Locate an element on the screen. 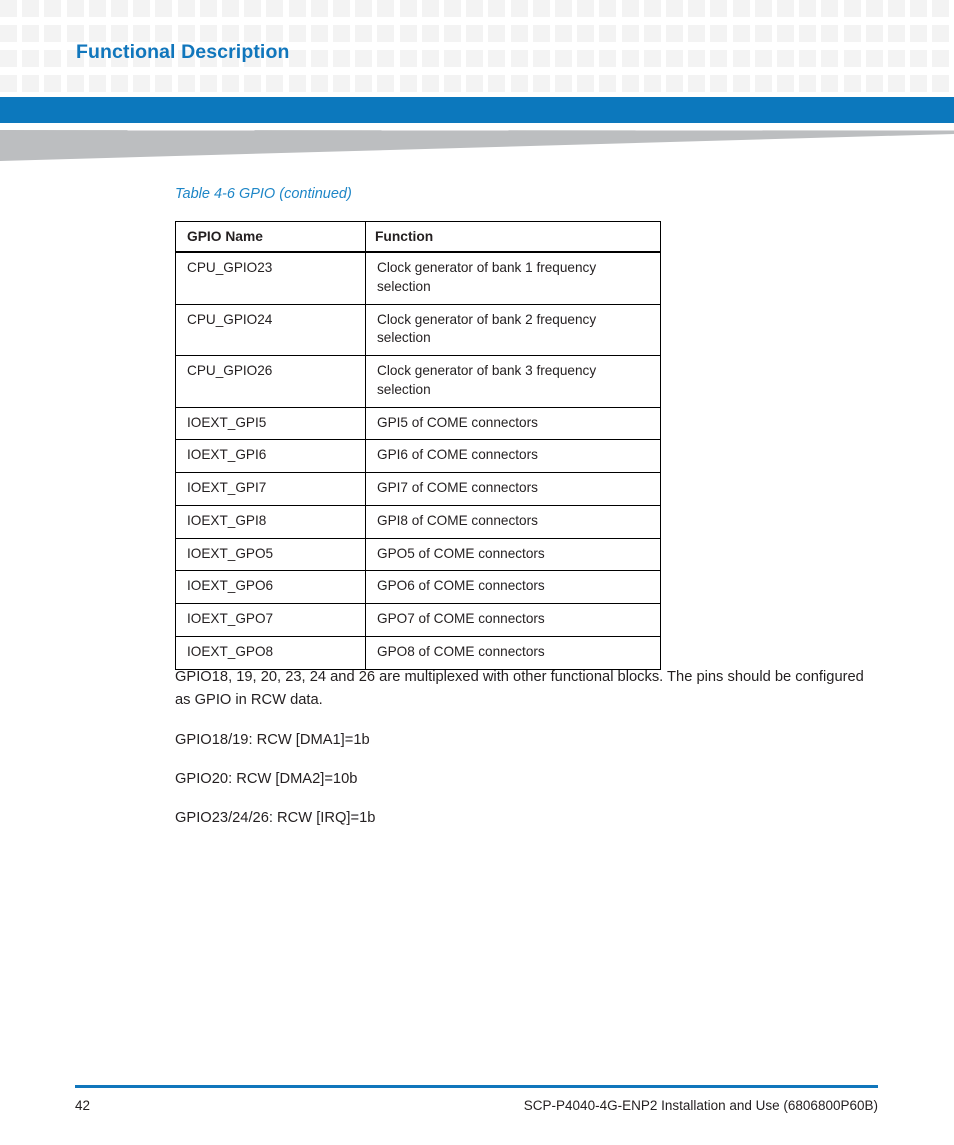  footer-page-number: 42 is located at coordinates (83, 1105).